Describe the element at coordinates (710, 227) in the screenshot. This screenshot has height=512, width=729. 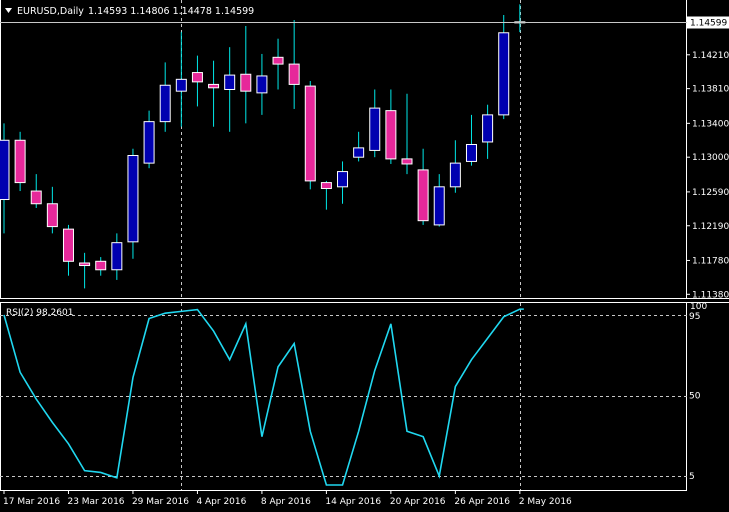
I see `price-tick-label: 1.12190` at that location.